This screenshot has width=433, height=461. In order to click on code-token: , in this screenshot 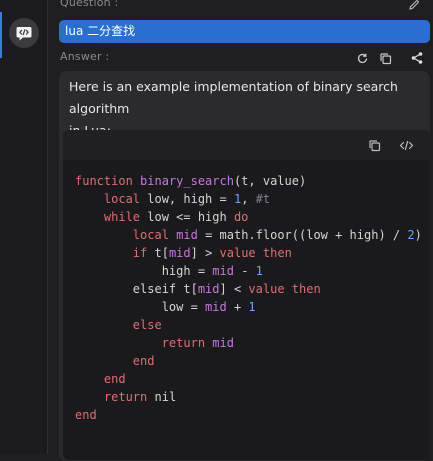, I will do `click(248, 199)`.